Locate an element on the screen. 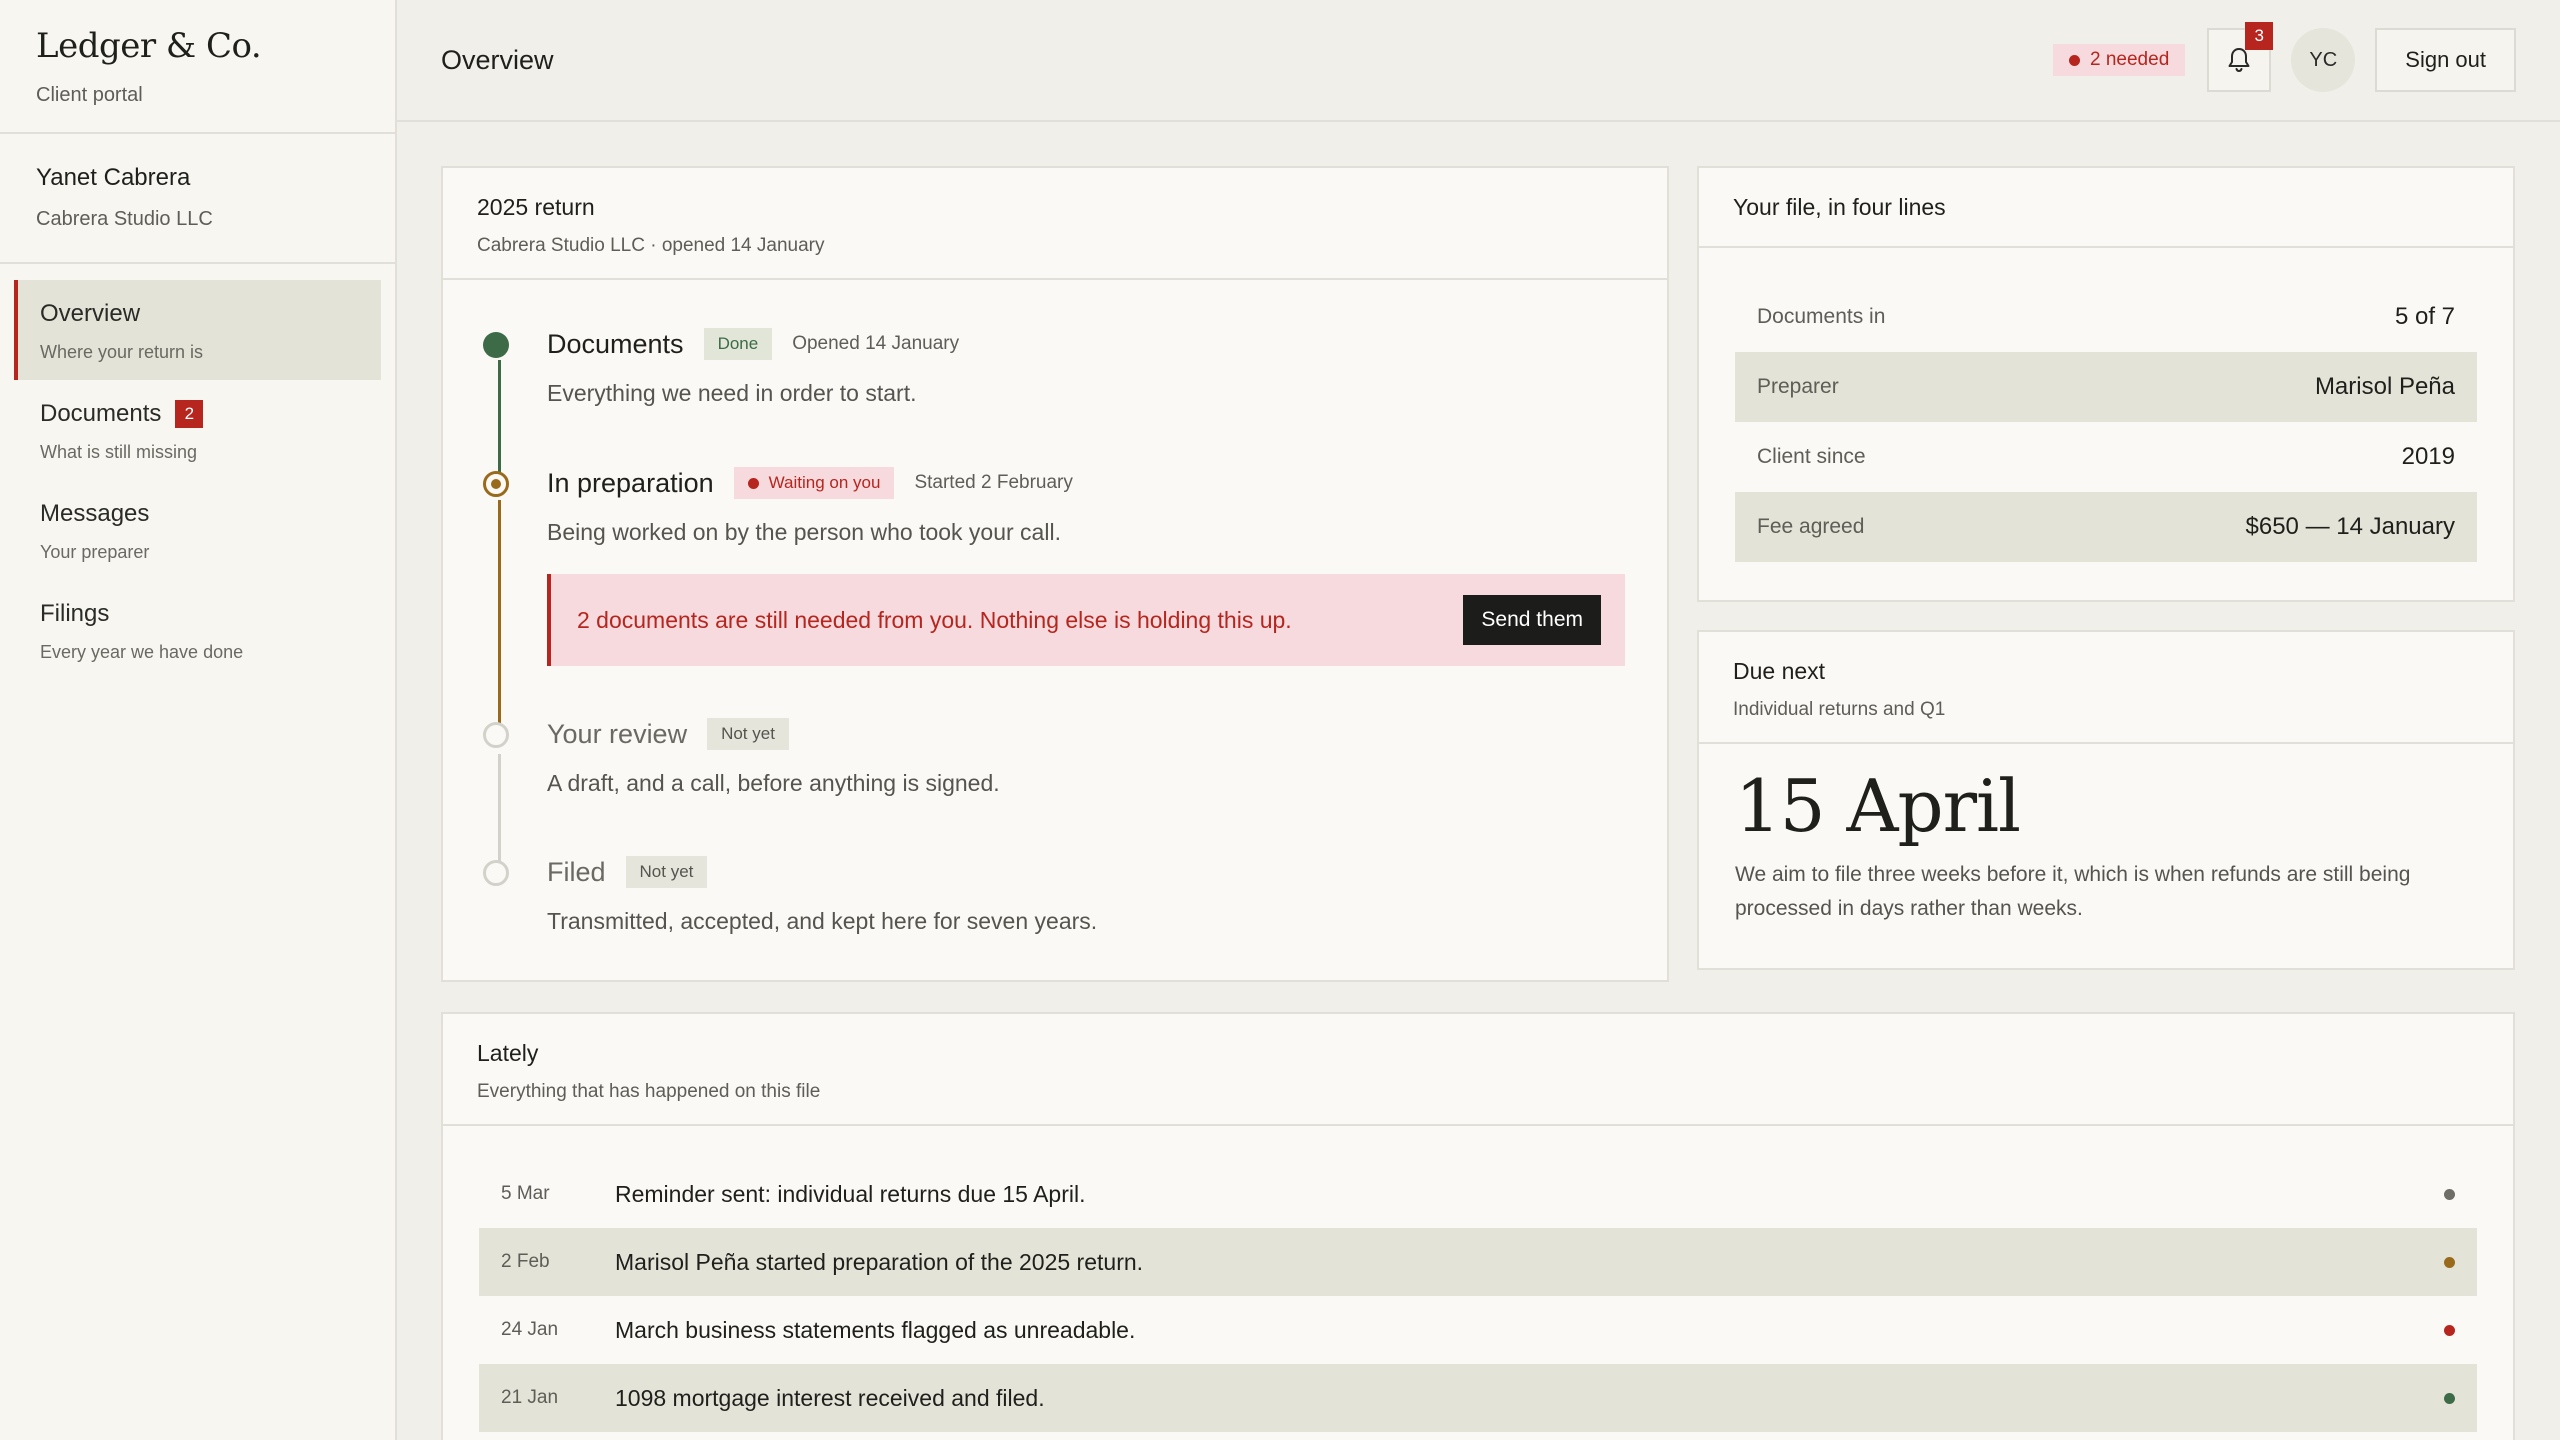 The width and height of the screenshot is (2560, 1440). notifications-button: 3 is located at coordinates (2240, 57).